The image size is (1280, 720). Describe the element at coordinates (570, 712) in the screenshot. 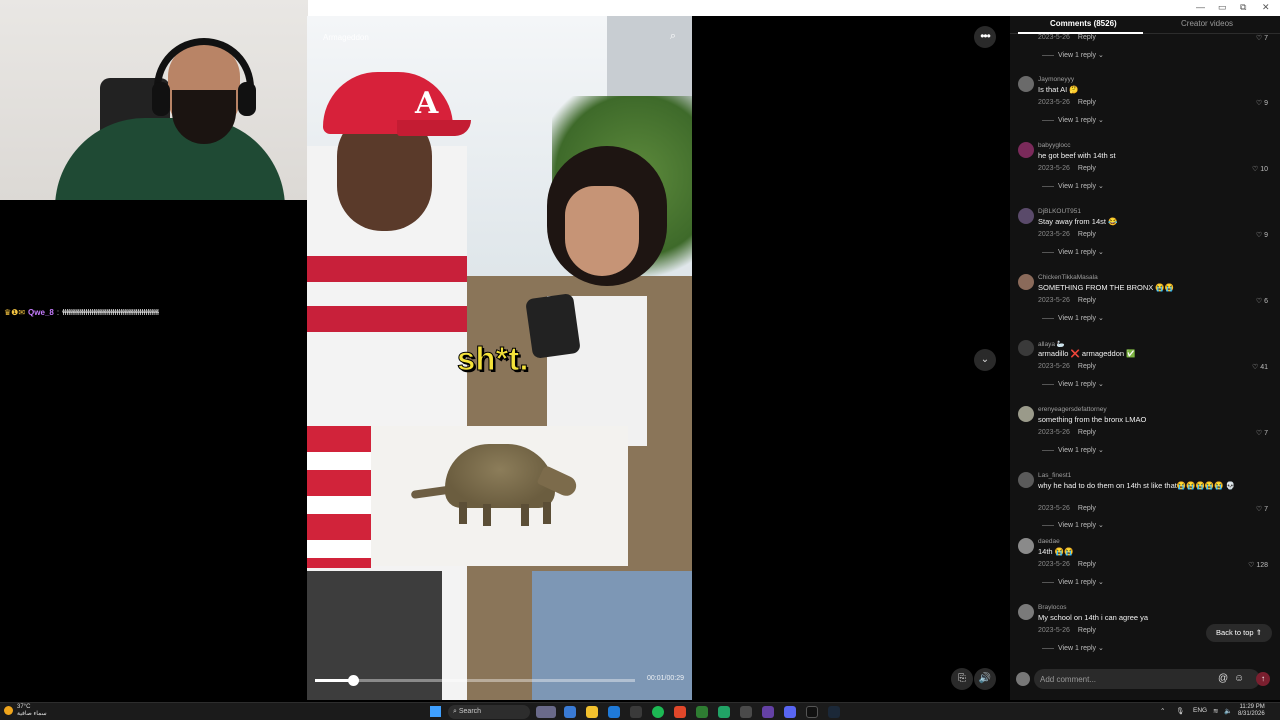

I see `copilot-icon` at that location.